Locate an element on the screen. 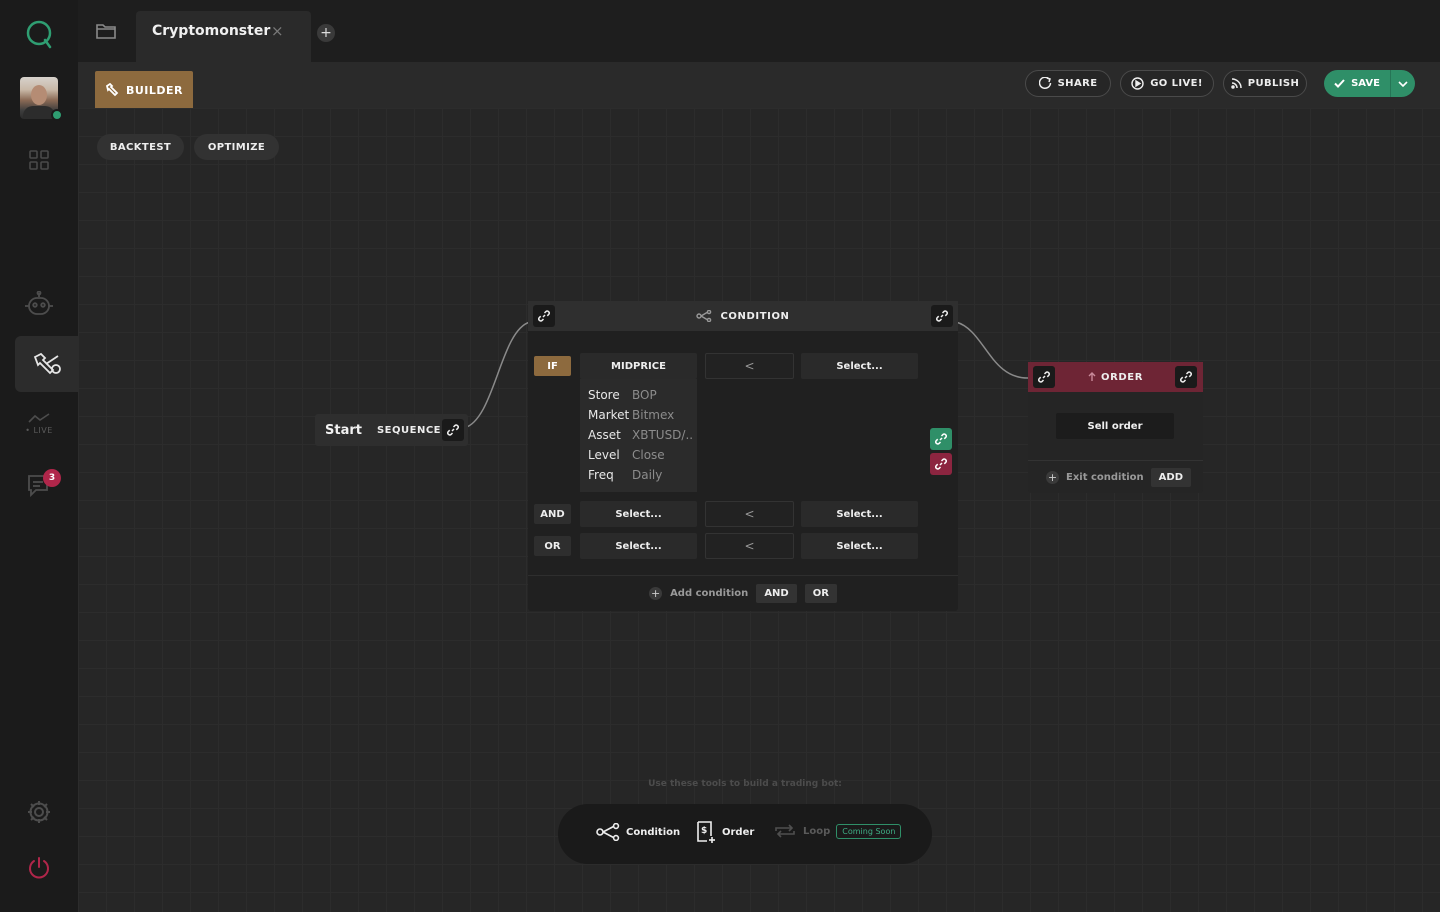 This screenshot has width=1440, height=912. condition-tool-icon is located at coordinates (608, 832).